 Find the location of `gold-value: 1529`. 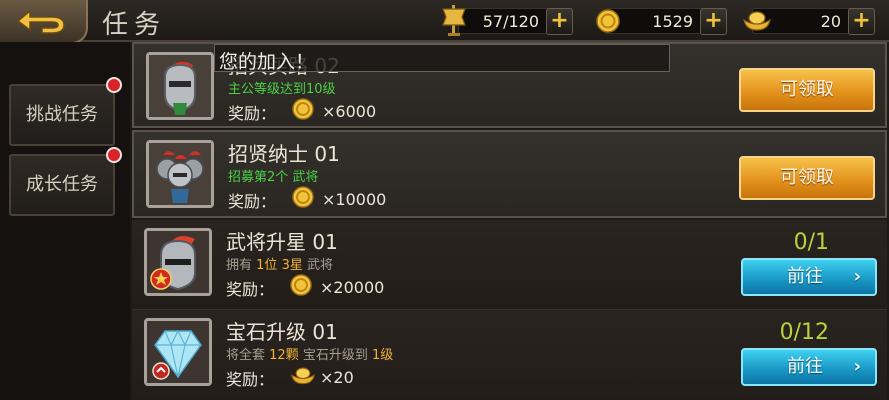

gold-value: 1529 is located at coordinates (672, 21).